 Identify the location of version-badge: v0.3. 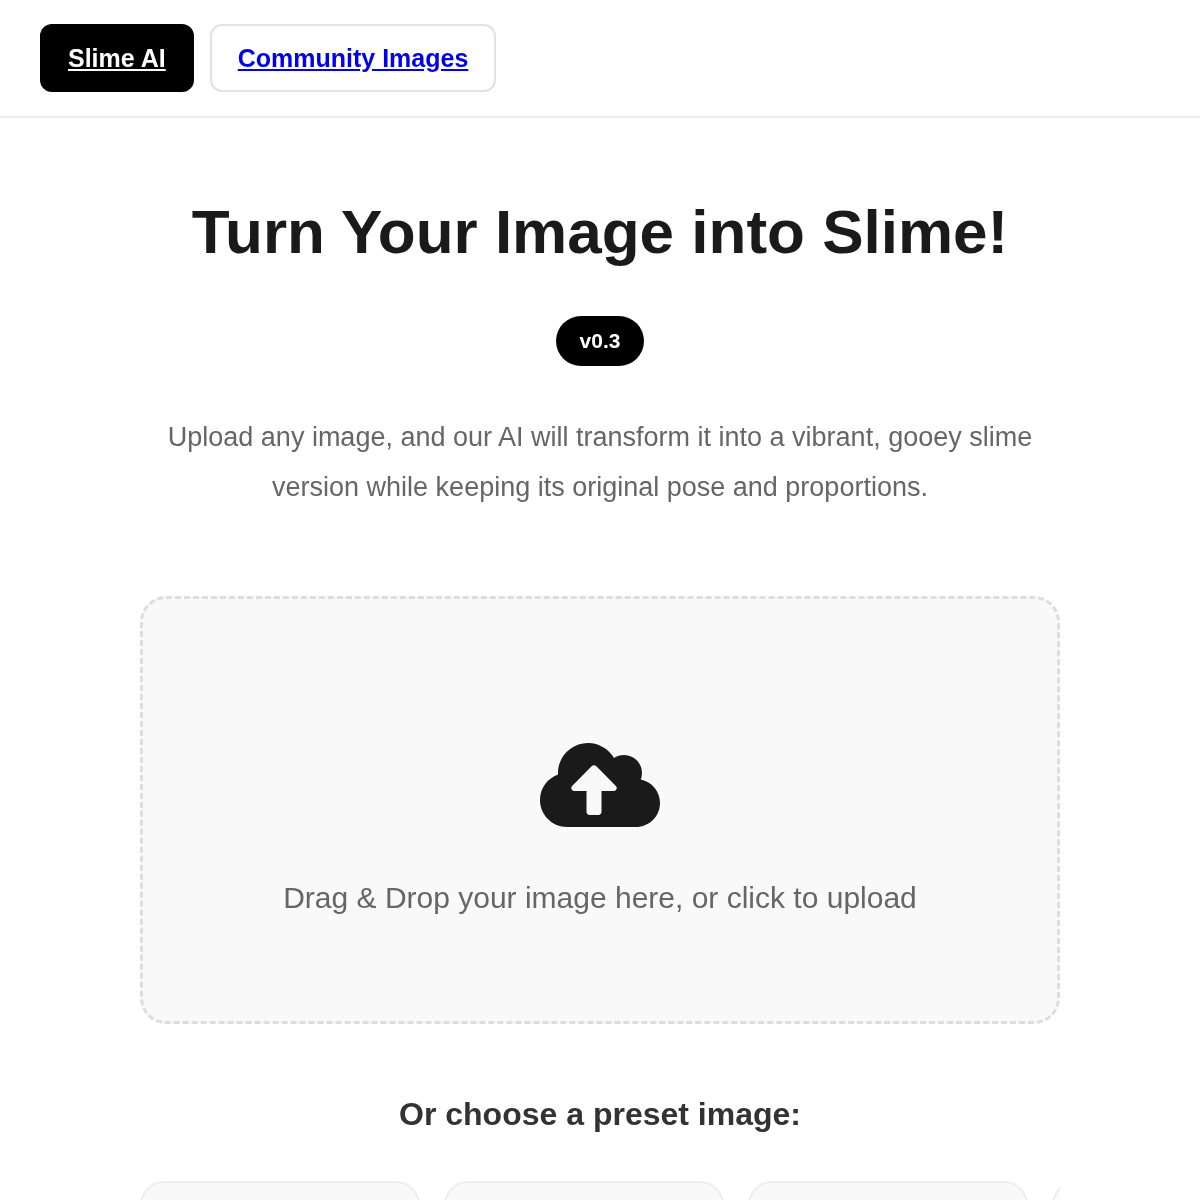
(600, 341).